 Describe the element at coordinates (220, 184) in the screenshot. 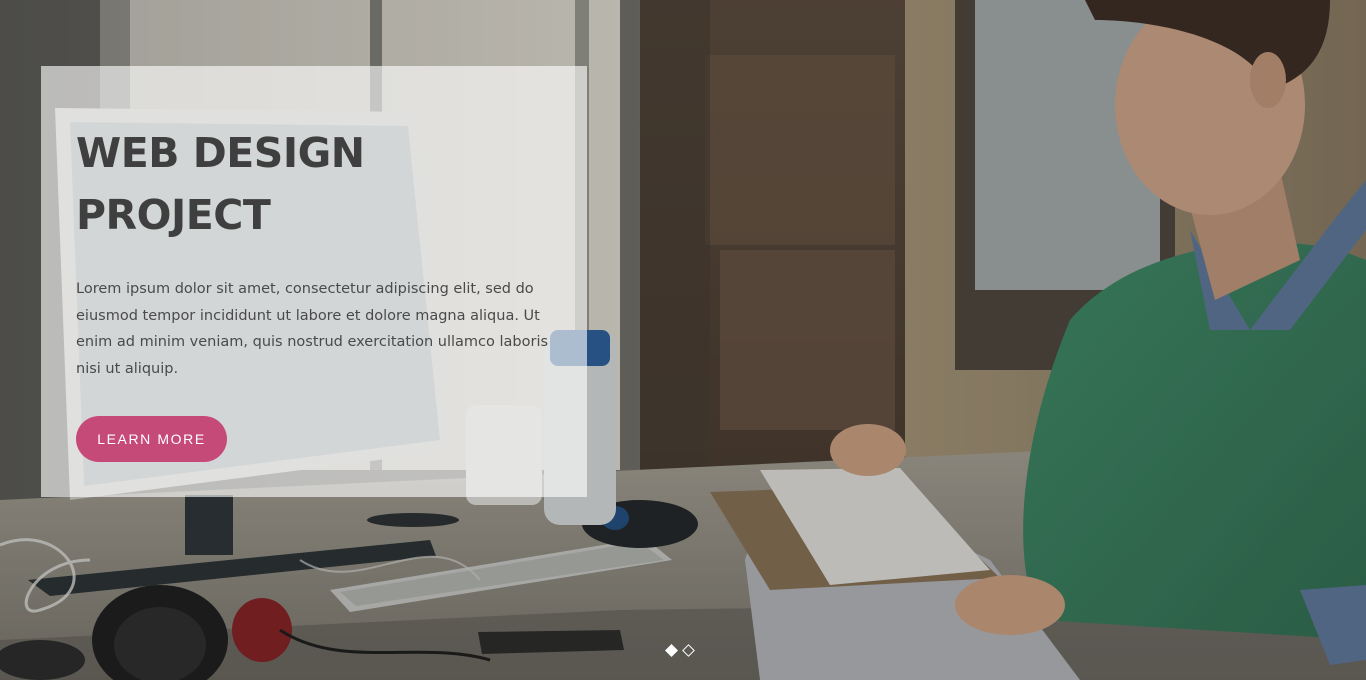

I see `slide-title: WEB DESIGN PROJECT` at that location.